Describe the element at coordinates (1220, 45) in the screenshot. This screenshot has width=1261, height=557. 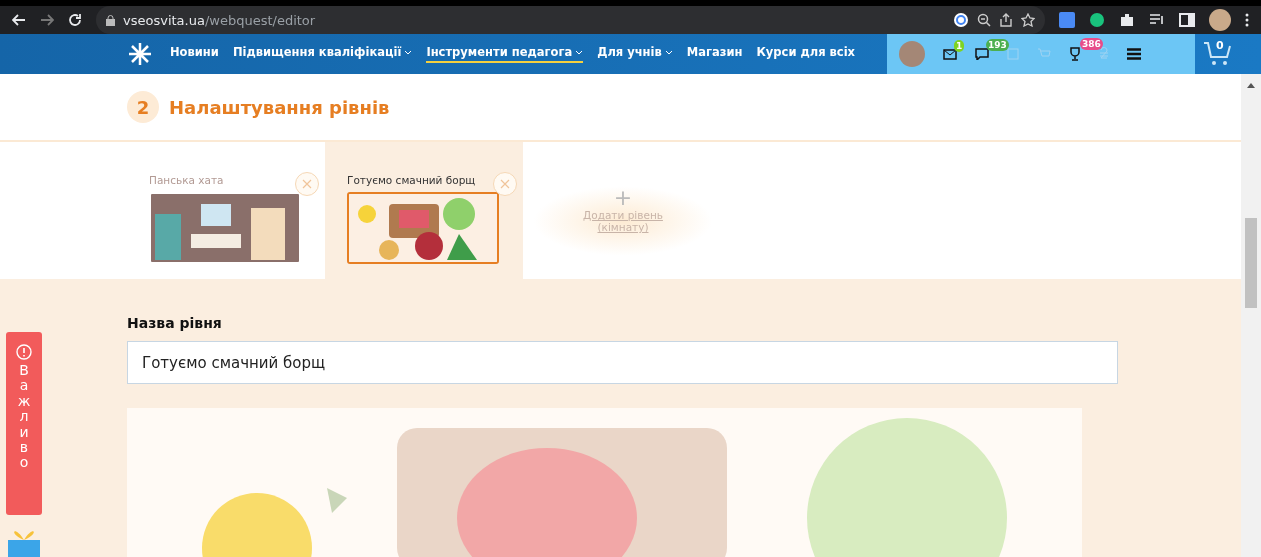
I see `cart-count: 0` at that location.